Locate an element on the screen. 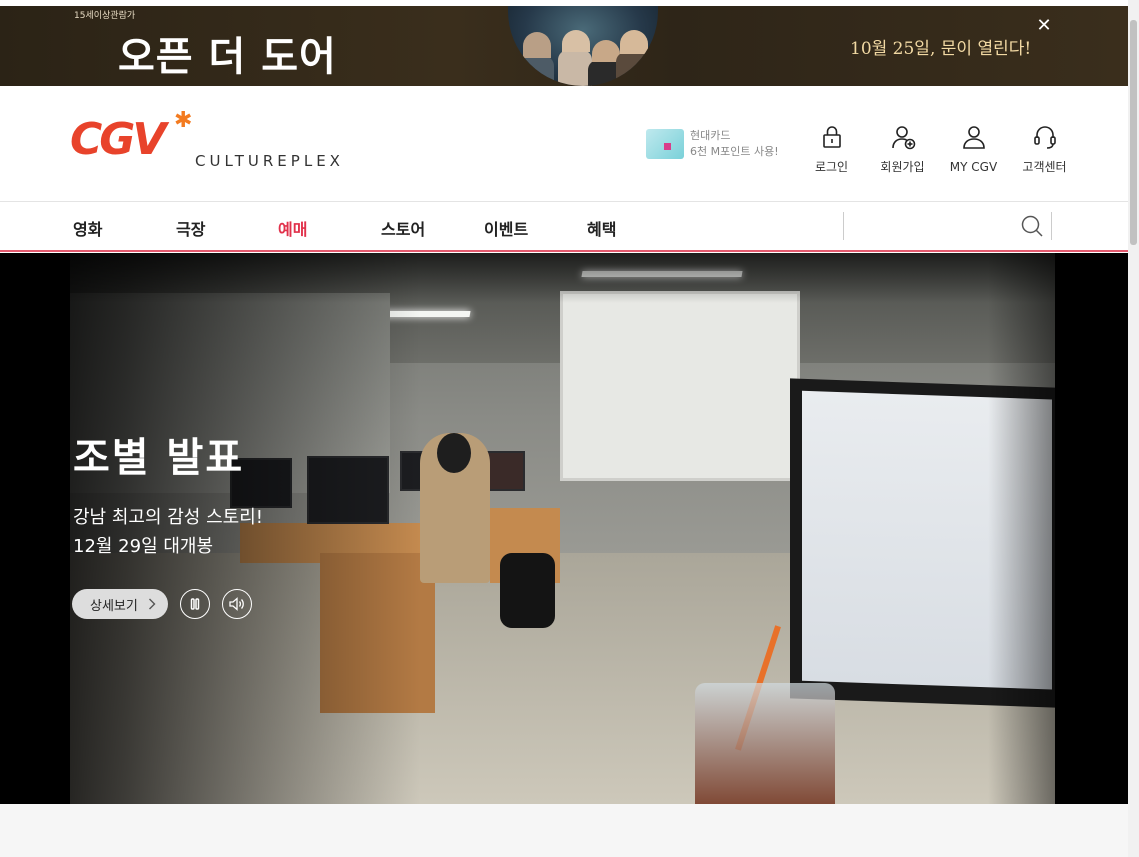 This screenshot has width=1139, height=857. user-icon is located at coordinates (973, 137).